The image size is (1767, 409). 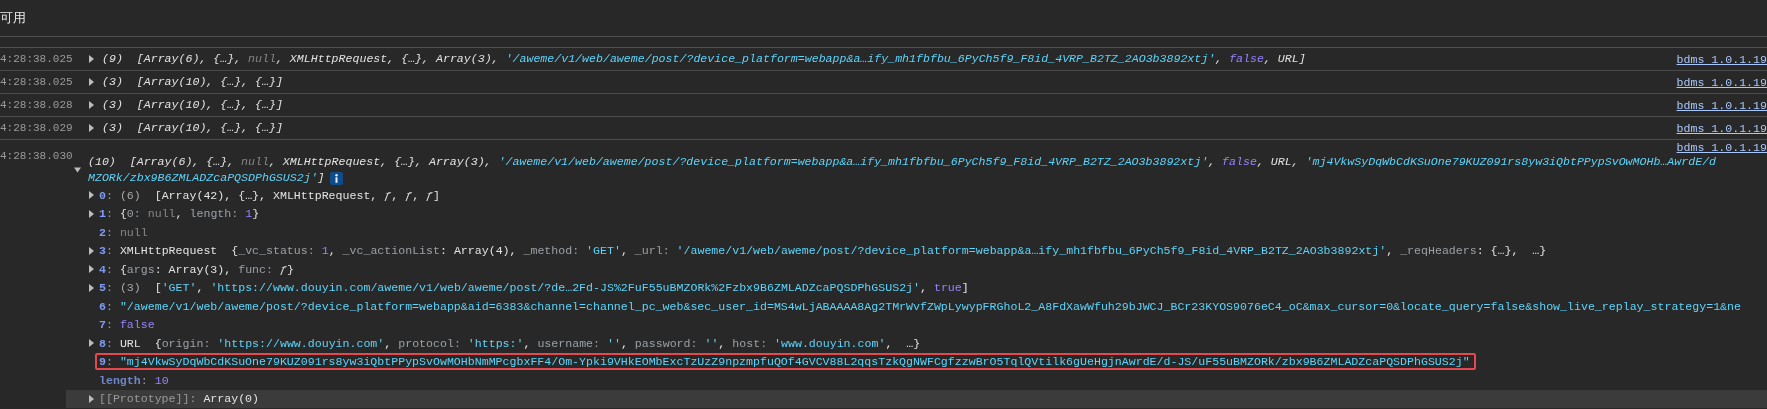 I want to click on highlight-box: 9: "mj4VkwSyDqWbCdKSuOne79KUZ091rs8yw3iQbtPPypSvOwMOHbNmMPcgbxFF4/Om-Ypki9VHkEOMbExcTzUzZ9npzmpfuQOf4GVCV88L2qqsTzkQgNWFCgfzzwBrO5TqlQVtilk6gUeHgjnAwrdE/d-JS/uF55uBMZORk/zbx9B6ZMLADZcaPQSDPhGSUS2j", so click(x=785, y=362).